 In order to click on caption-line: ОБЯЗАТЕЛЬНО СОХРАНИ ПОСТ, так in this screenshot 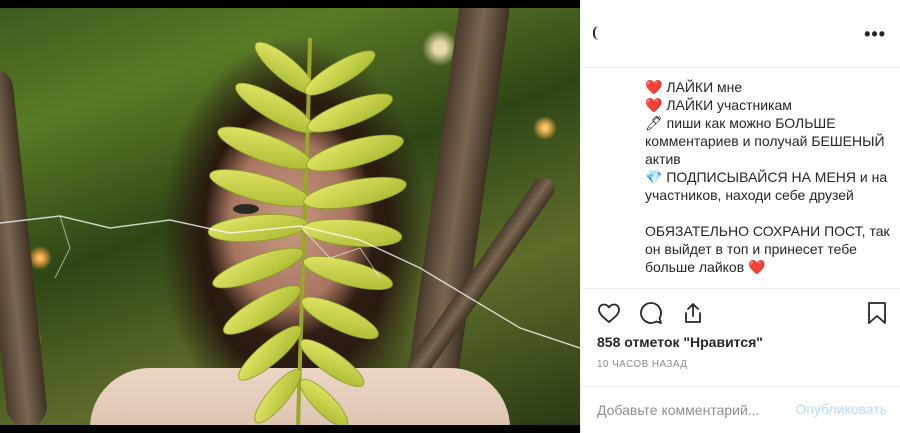, I will do `click(767, 231)`.